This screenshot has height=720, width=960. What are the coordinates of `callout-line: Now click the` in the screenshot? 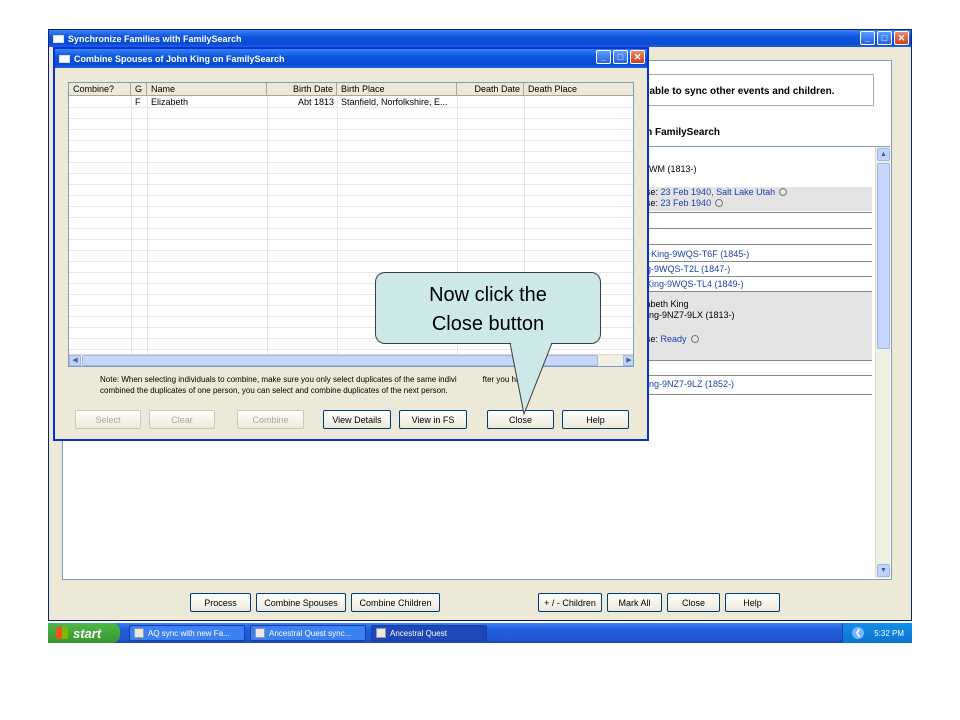 It's located at (488, 295).